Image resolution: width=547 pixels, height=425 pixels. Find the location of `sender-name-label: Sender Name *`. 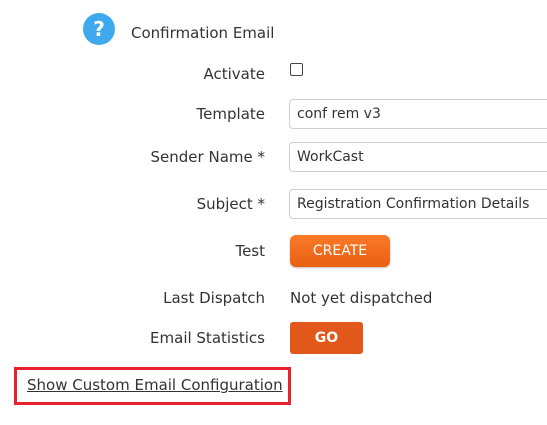

sender-name-label: Sender Name * is located at coordinates (207, 157).